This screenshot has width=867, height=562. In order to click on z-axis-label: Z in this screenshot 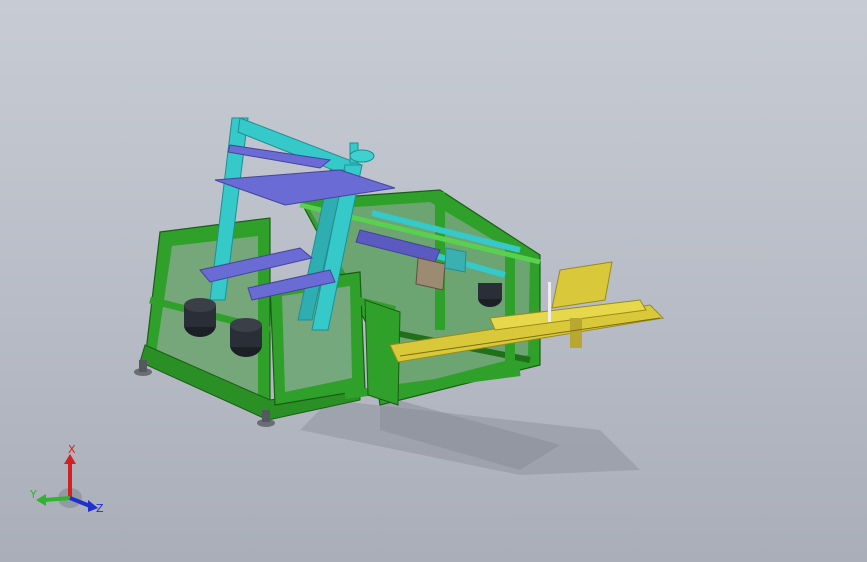, I will do `click(100, 508)`.